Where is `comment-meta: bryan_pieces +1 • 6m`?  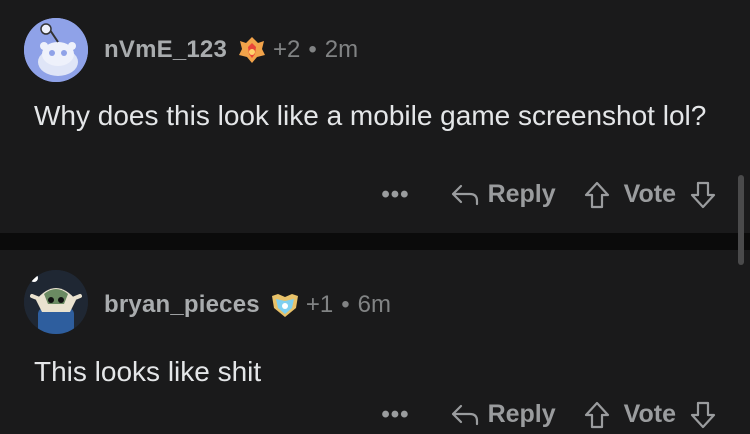
comment-meta: bryan_pieces +1 • 6m is located at coordinates (247, 305).